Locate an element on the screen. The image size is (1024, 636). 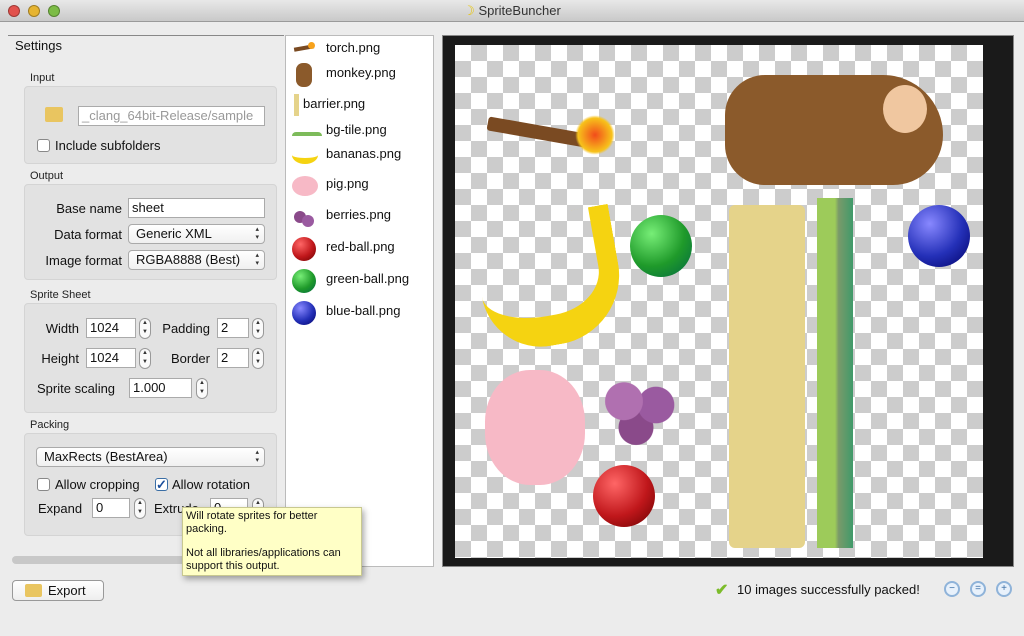
data-format-label: Data format is located at coordinates (88, 234).